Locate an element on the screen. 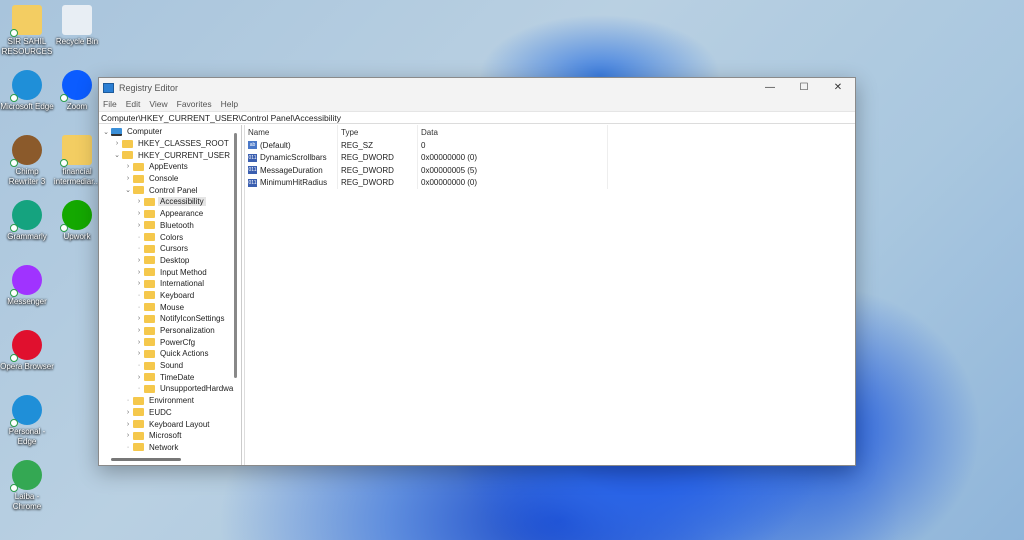 The width and height of the screenshot is (1024, 540). menu-edit: Edit is located at coordinates (133, 104).